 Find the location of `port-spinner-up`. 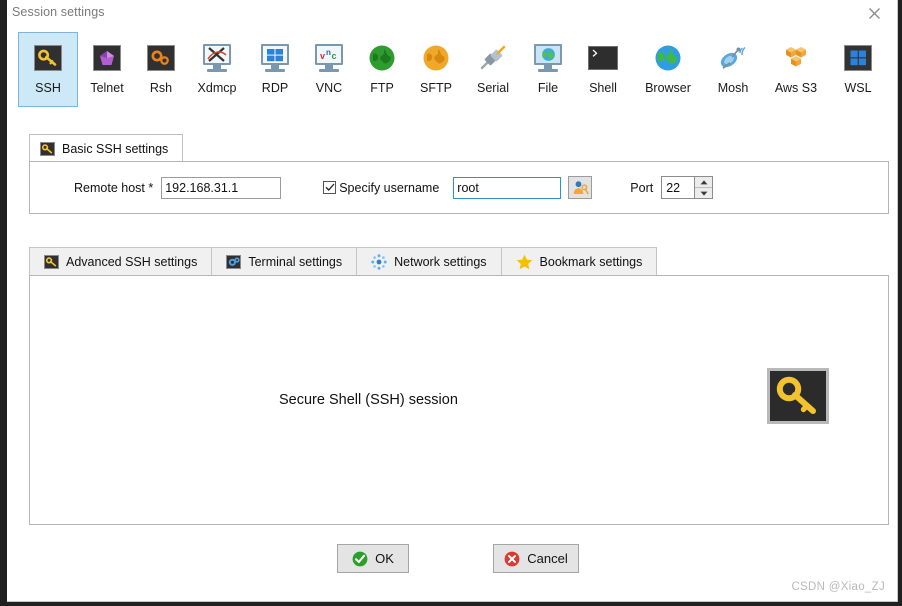

port-spinner-up is located at coordinates (704, 182).